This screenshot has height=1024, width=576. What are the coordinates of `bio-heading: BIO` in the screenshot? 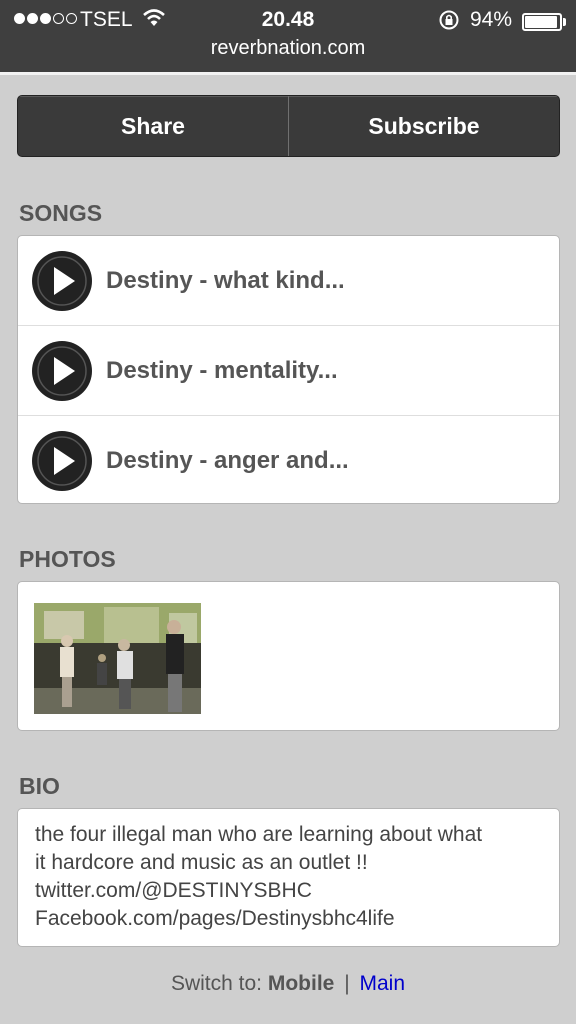 It's located at (39, 786).